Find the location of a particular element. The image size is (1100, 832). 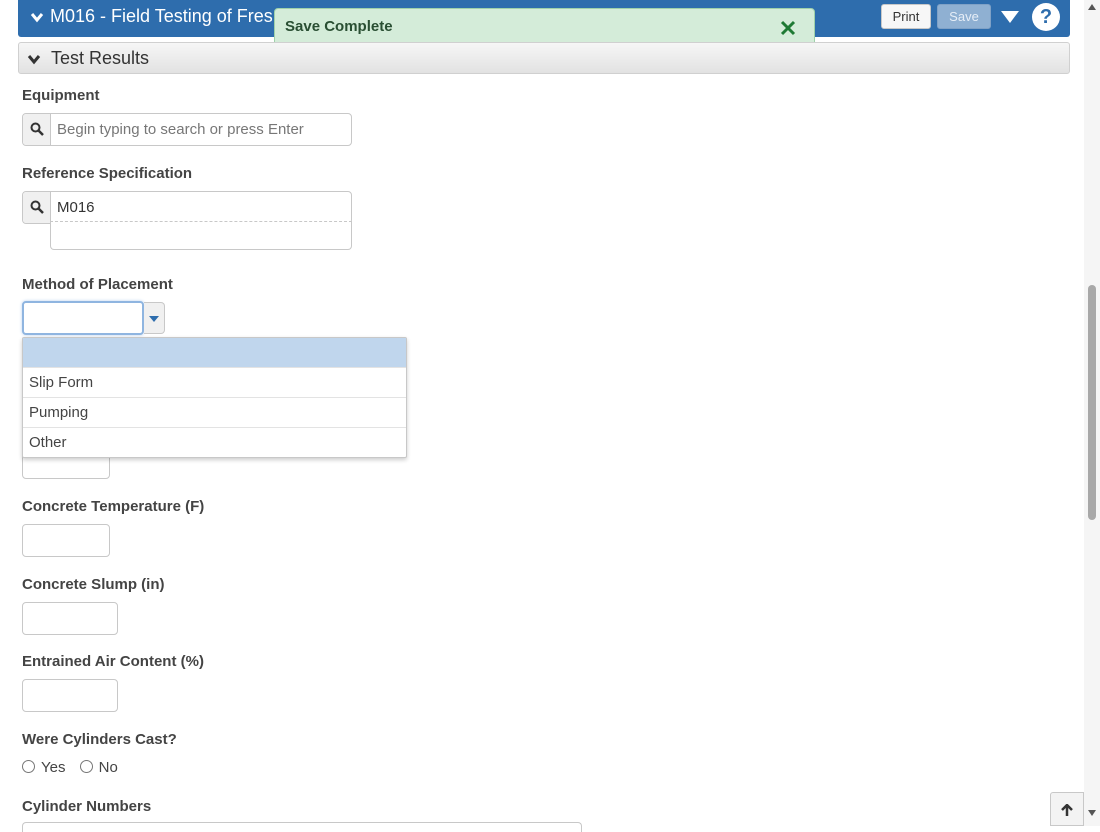

scroll-down-icon is located at coordinates (1092, 813).